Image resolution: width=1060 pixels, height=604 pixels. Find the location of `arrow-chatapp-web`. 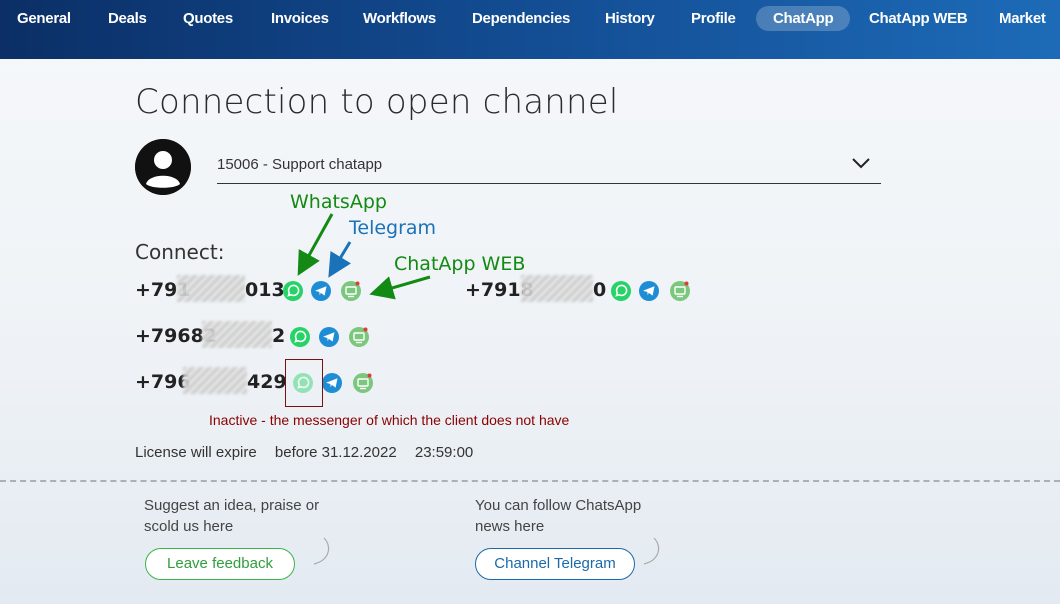

arrow-chatapp-web is located at coordinates (400, 287).